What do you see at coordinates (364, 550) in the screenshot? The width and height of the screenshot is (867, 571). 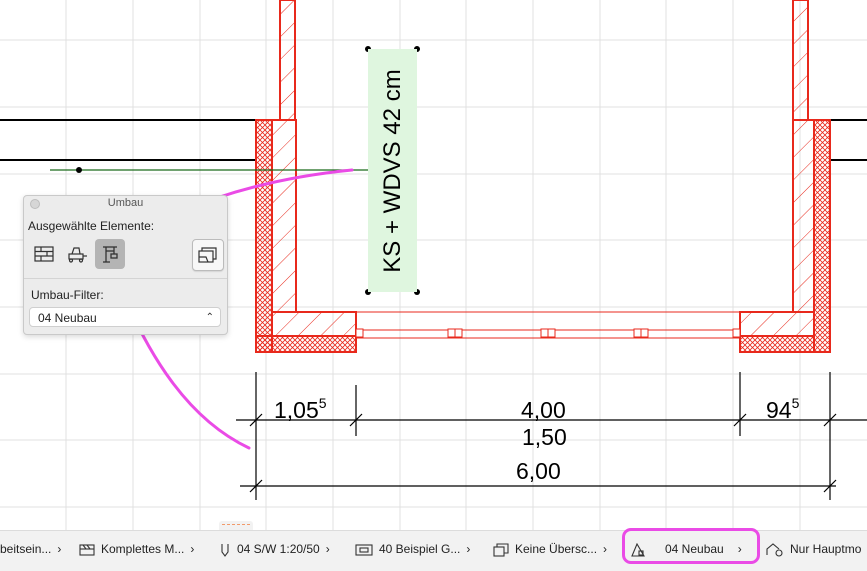 I see `graphic-override-icon` at bounding box center [364, 550].